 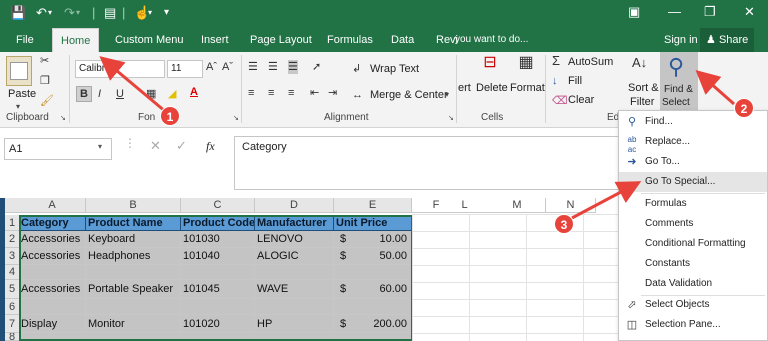 I want to click on annotation-badge-1: 1, so click(x=170, y=116).